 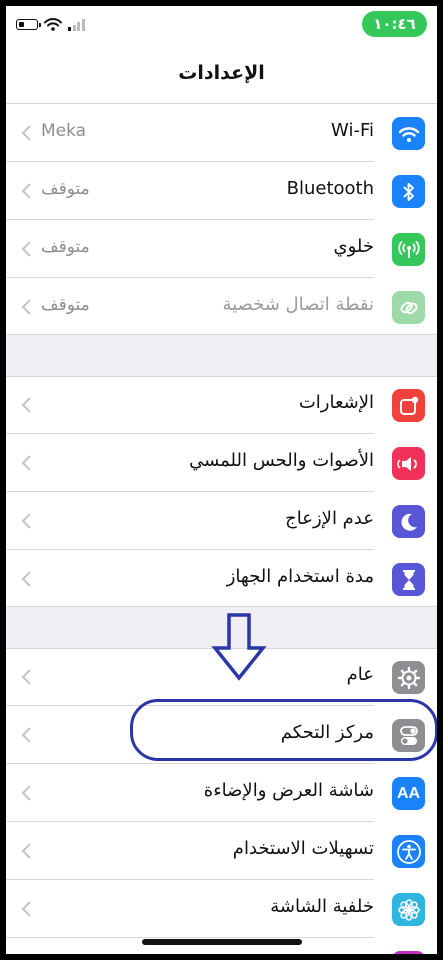 I want to click on settings-row-sounds: الأصوات والحس اللمسي, so click(x=221, y=463).